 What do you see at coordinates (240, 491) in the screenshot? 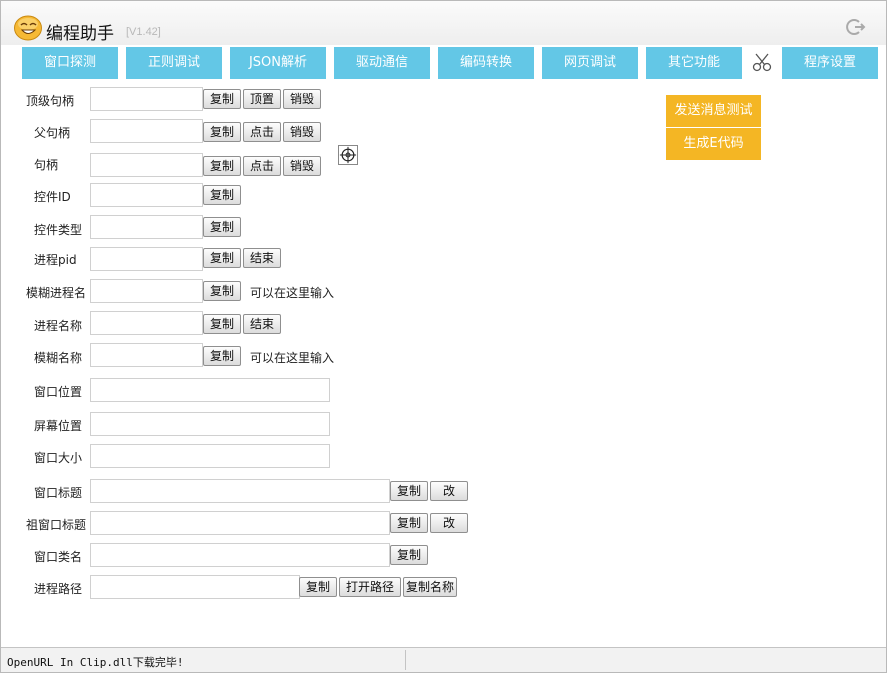
I see `window-title-input` at bounding box center [240, 491].